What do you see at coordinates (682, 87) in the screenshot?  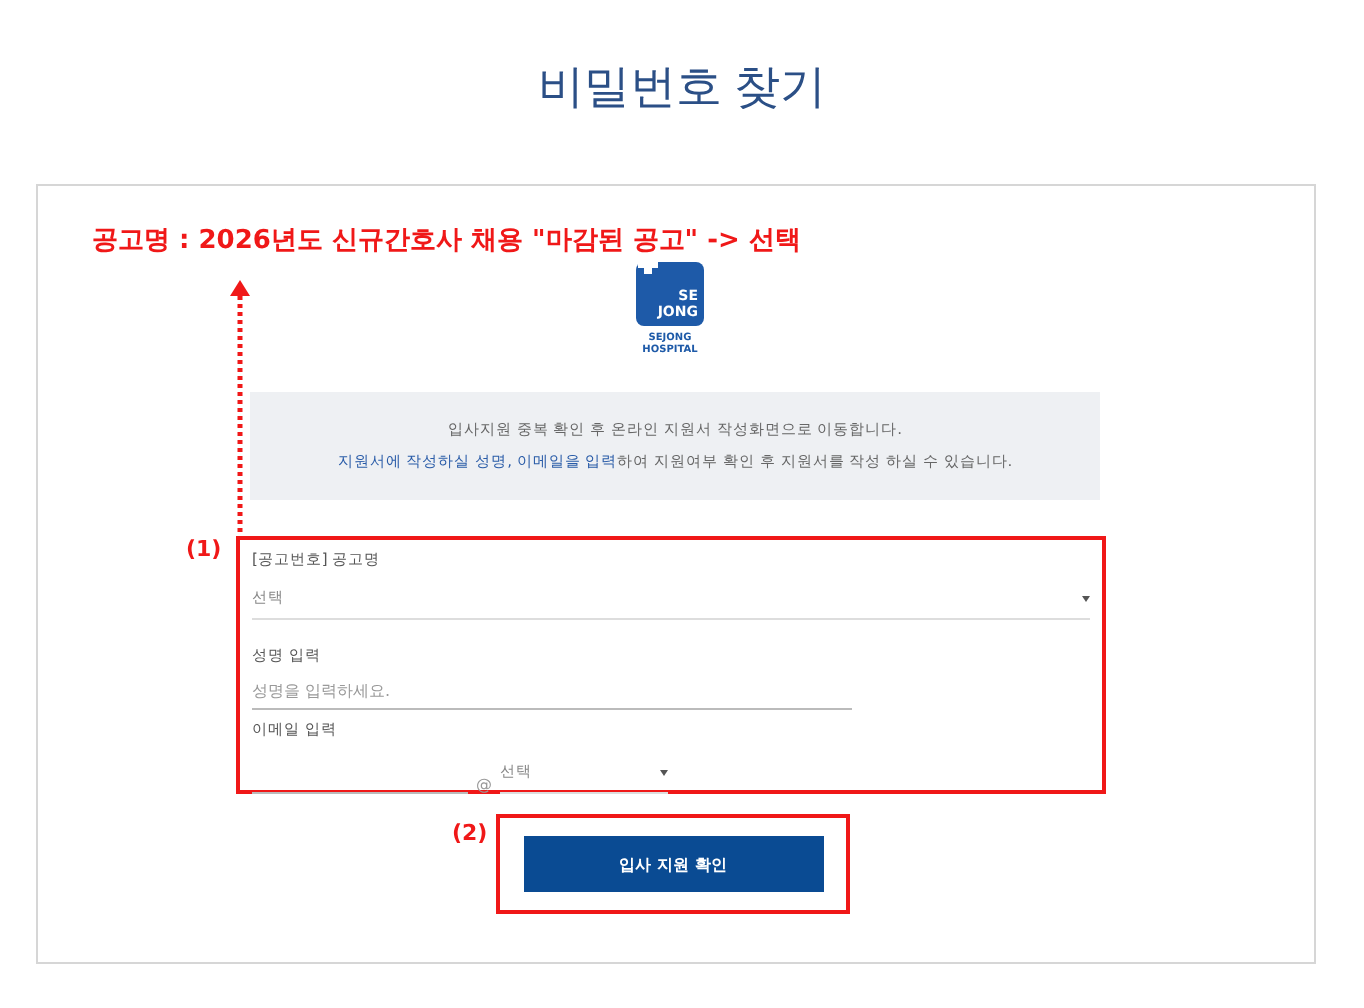 I see `page-title: 비밀번호 찾기` at bounding box center [682, 87].